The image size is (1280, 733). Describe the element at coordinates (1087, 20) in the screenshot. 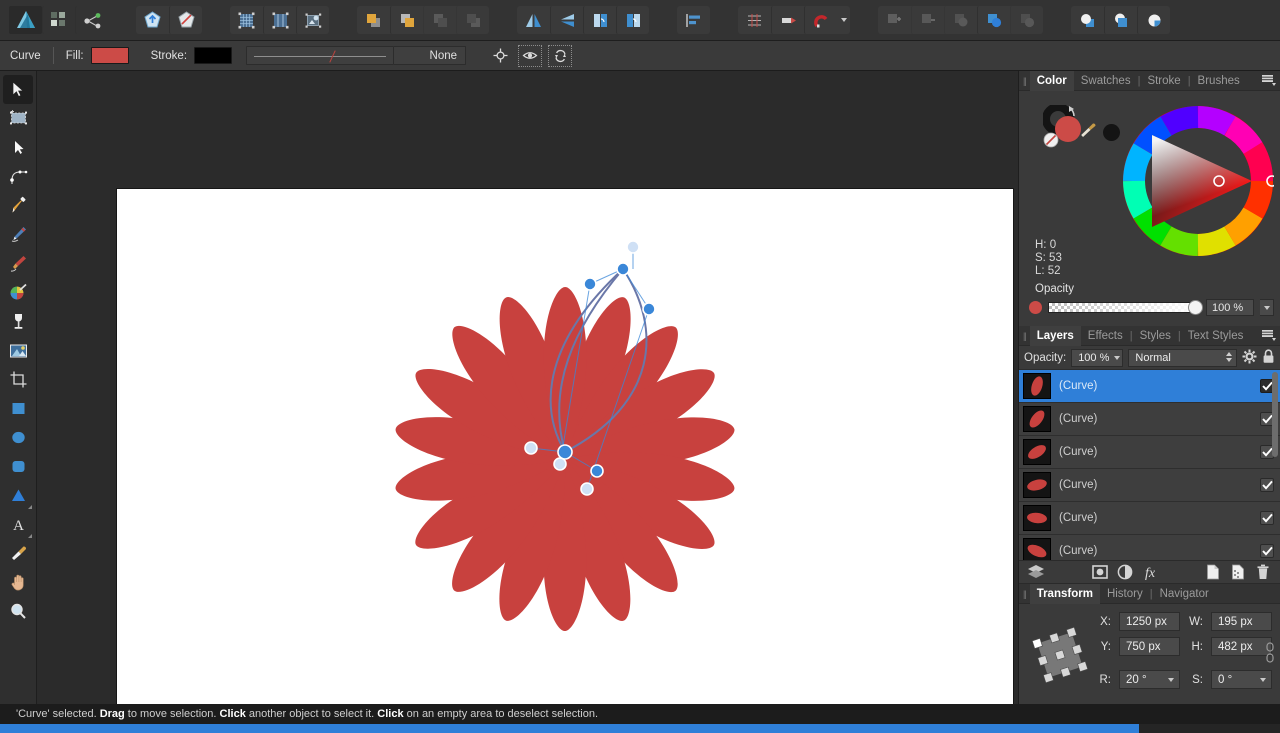

I see `expand-stroke-icon` at that location.